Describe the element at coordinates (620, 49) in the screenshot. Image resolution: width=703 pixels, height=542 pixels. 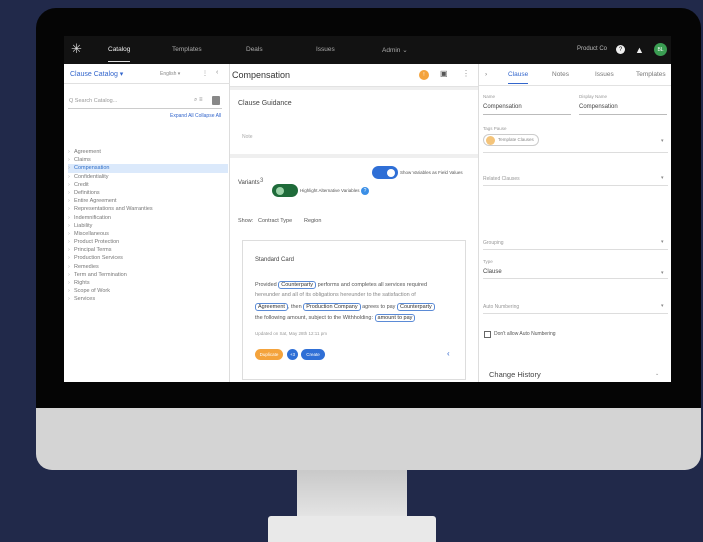
I see `help-icon: ?` at that location.